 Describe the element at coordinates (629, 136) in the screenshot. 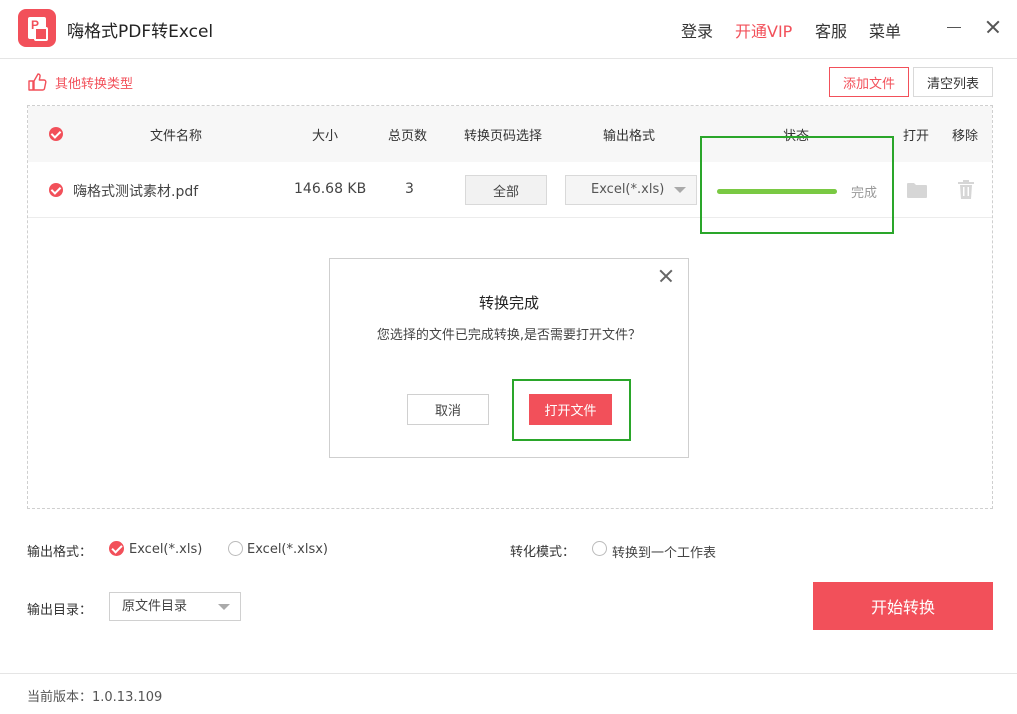

I see `header-output-format: 输出格式` at that location.